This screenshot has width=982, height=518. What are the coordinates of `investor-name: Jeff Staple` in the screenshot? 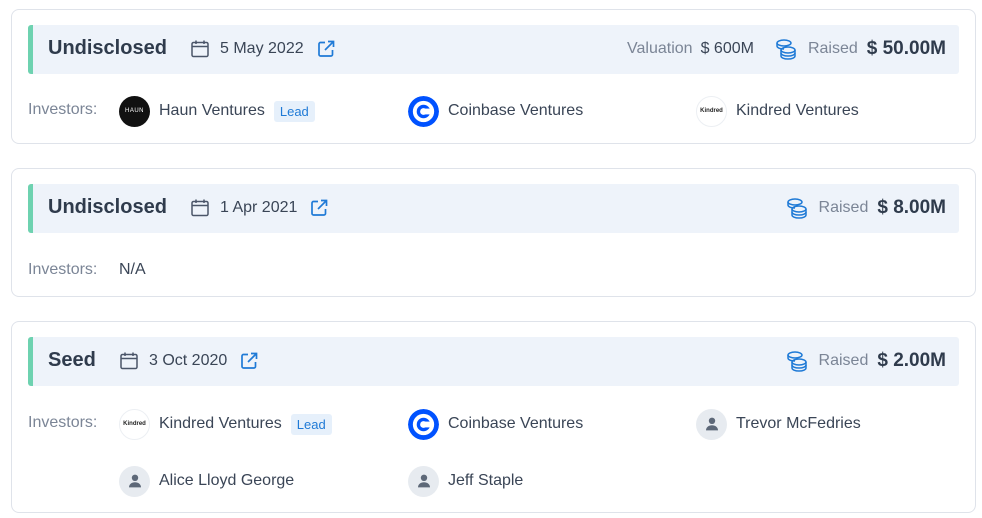 It's located at (485, 481).